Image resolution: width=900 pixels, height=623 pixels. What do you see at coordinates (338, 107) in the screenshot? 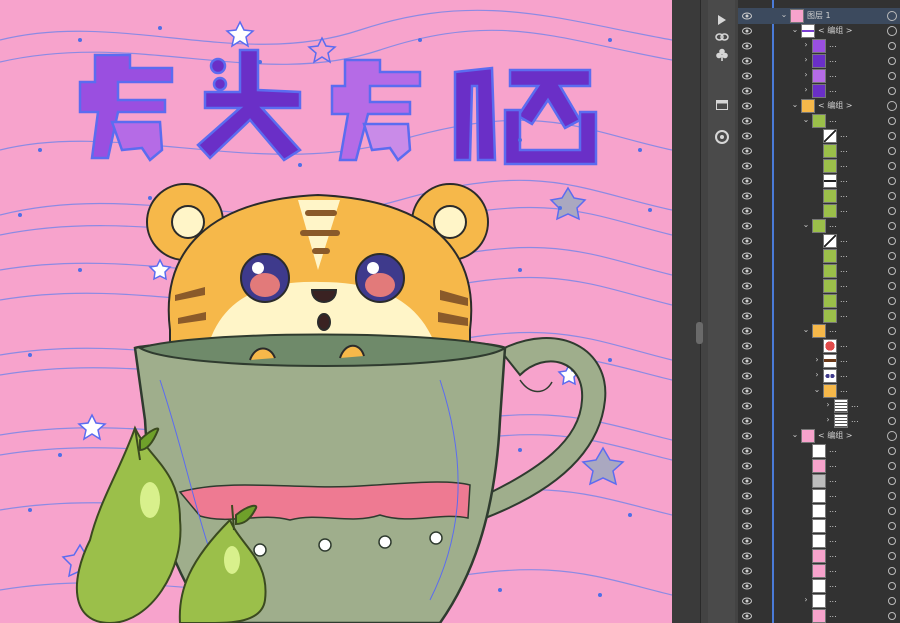
I see `title-text` at bounding box center [338, 107].